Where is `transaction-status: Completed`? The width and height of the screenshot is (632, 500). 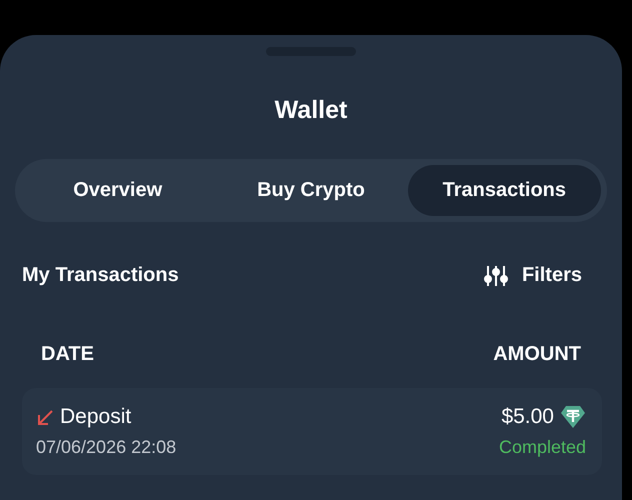
transaction-status: Completed is located at coordinates (542, 447).